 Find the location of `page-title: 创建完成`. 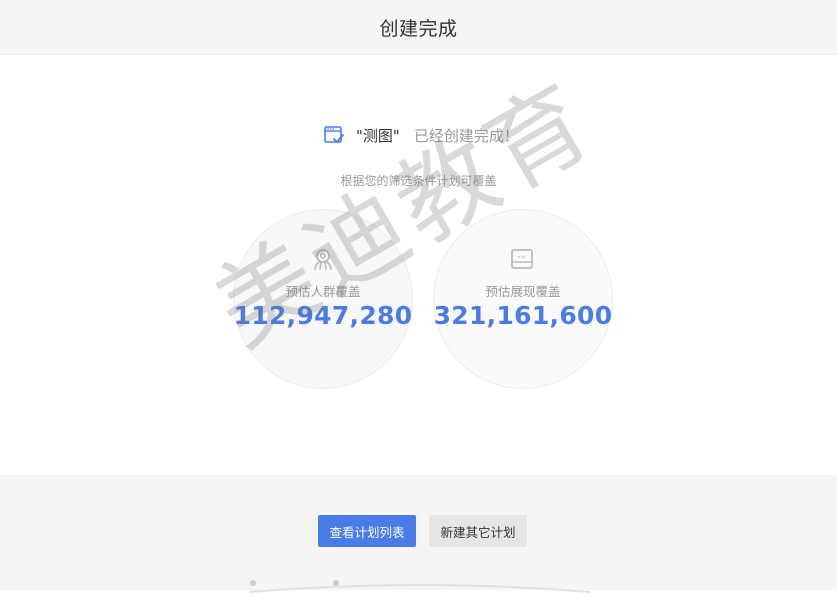

page-title: 创建完成 is located at coordinates (418, 28).